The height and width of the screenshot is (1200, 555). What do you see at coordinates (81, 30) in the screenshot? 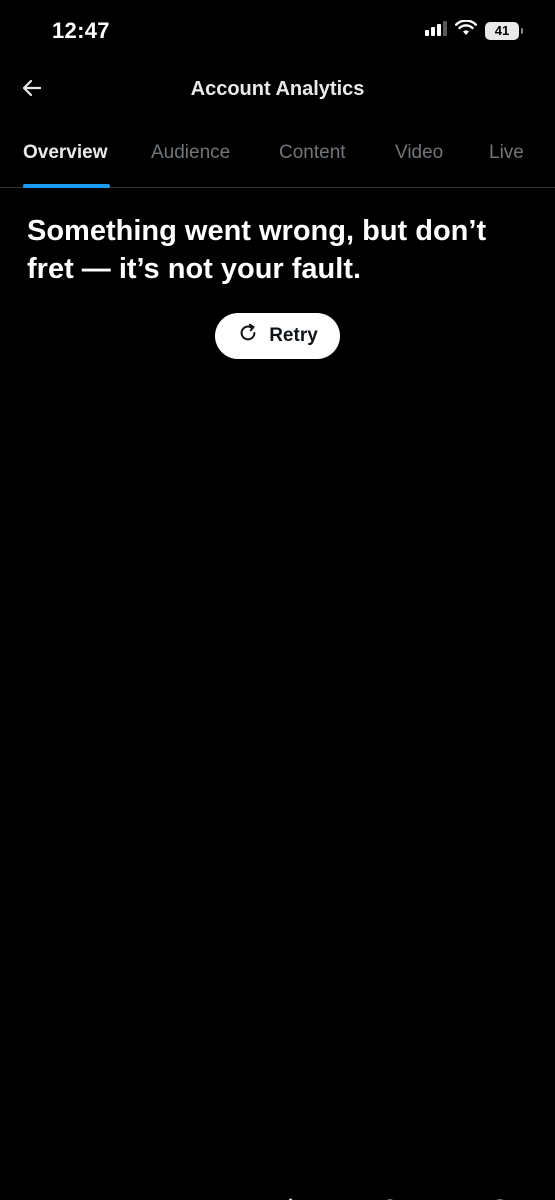
I see `status-time: 12:47` at bounding box center [81, 30].